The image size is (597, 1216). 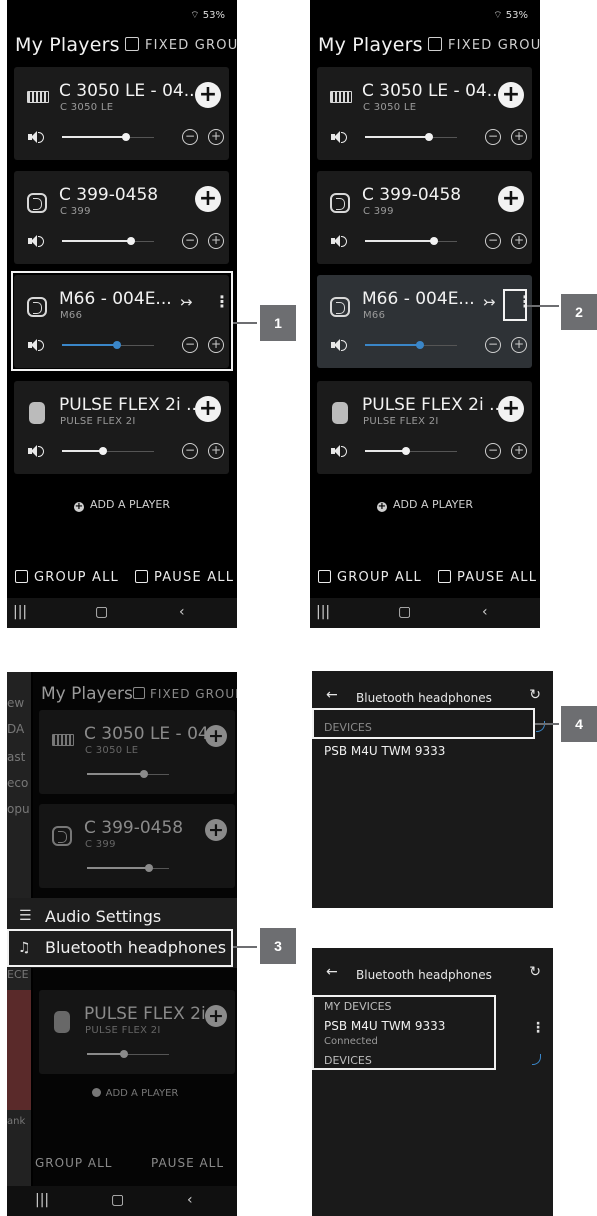 What do you see at coordinates (424, 975) in the screenshot?
I see `screen-title: Bluetooth headphones` at bounding box center [424, 975].